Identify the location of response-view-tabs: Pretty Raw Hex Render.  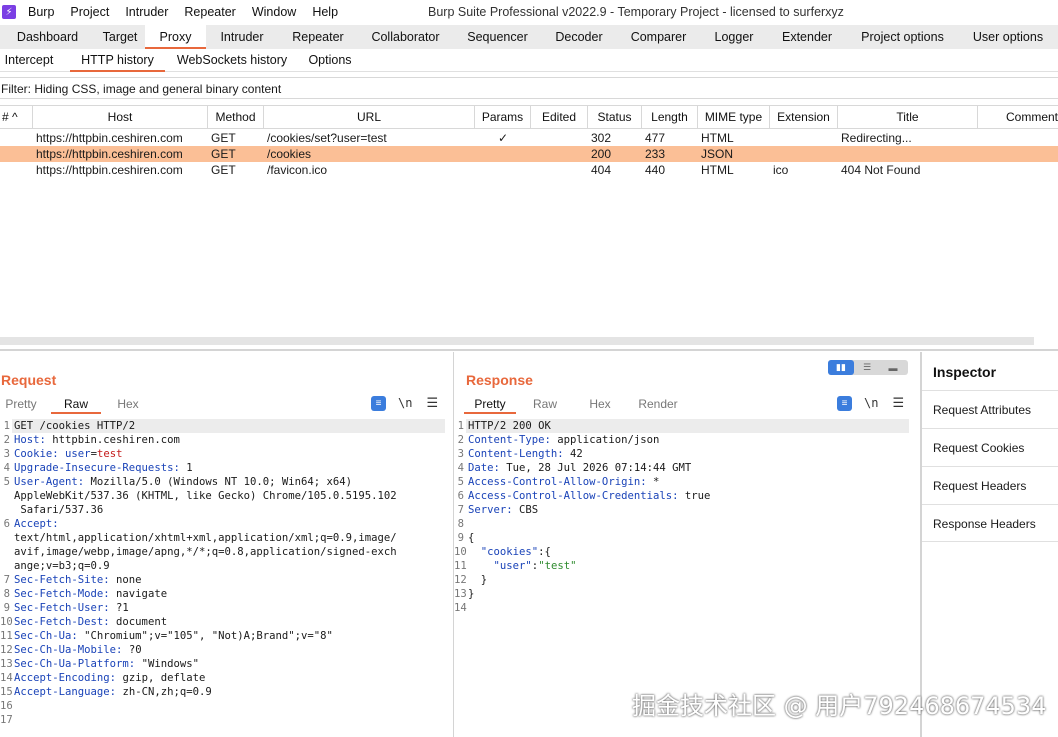
(575, 404).